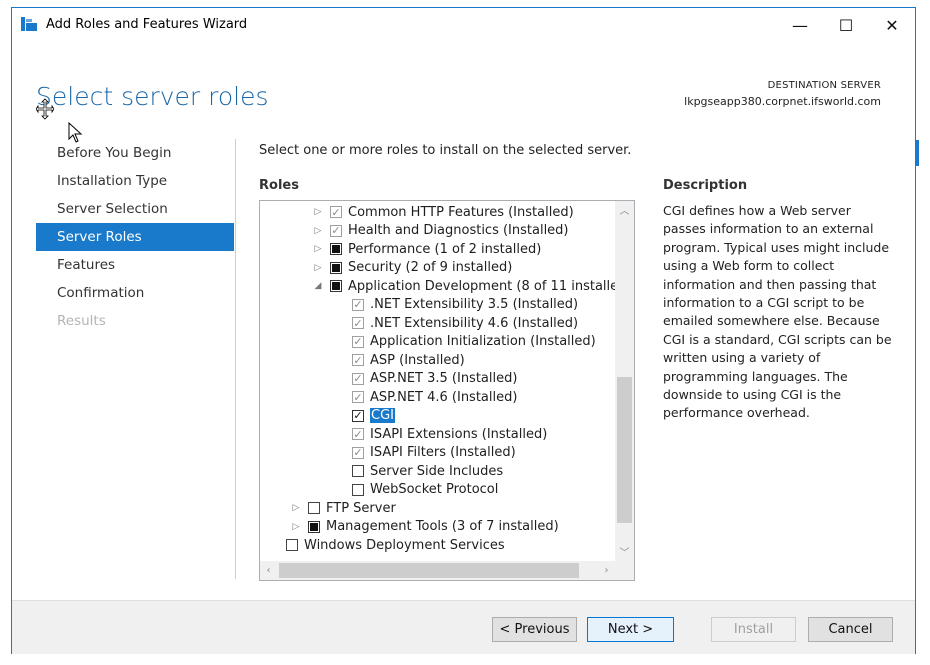 This screenshot has height=665, width=930. I want to click on role-row: ▷✓ASP.NET 3.5 (Installed), so click(437, 379).